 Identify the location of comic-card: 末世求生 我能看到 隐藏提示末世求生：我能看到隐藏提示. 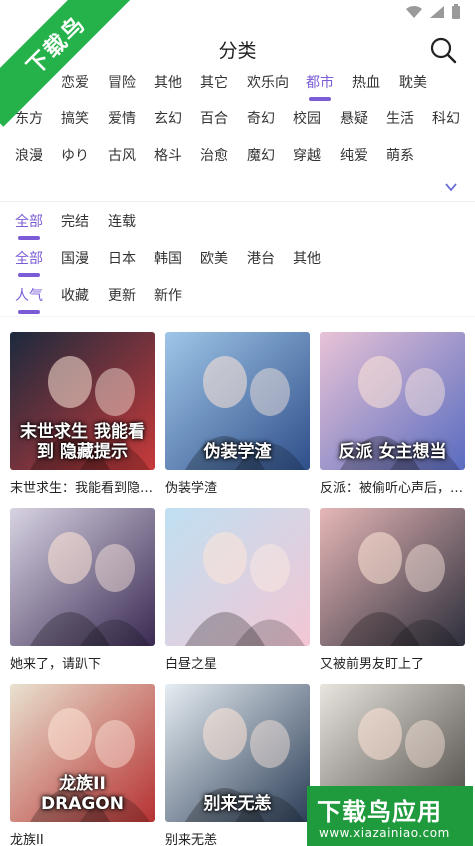
(82, 414).